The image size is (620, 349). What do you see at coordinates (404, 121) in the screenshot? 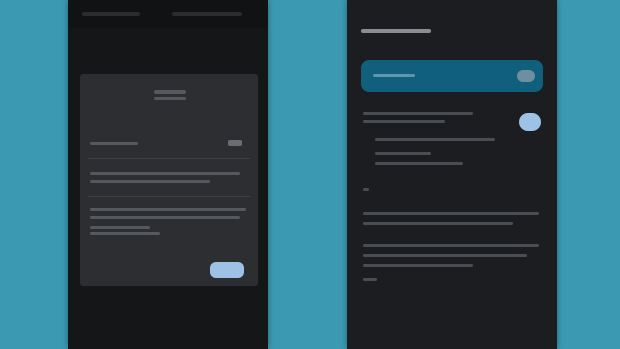
I see `setting-subtitle-line` at bounding box center [404, 121].